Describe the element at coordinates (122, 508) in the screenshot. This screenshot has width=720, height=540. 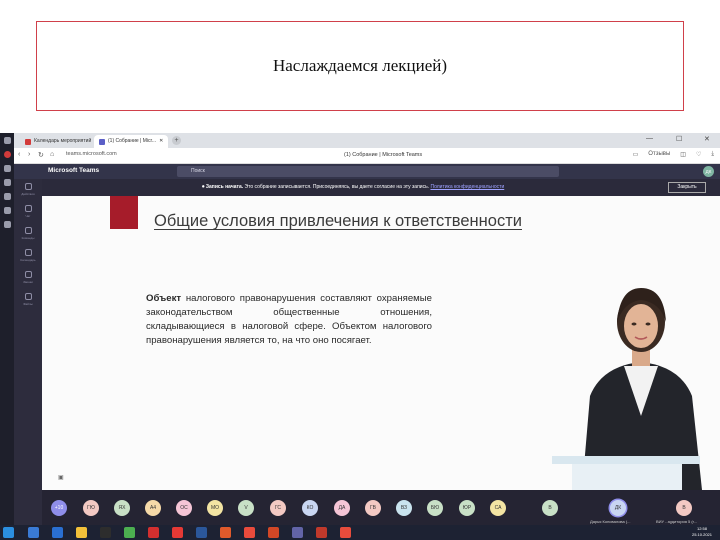
I see `participant-avatar: ЯХ` at that location.